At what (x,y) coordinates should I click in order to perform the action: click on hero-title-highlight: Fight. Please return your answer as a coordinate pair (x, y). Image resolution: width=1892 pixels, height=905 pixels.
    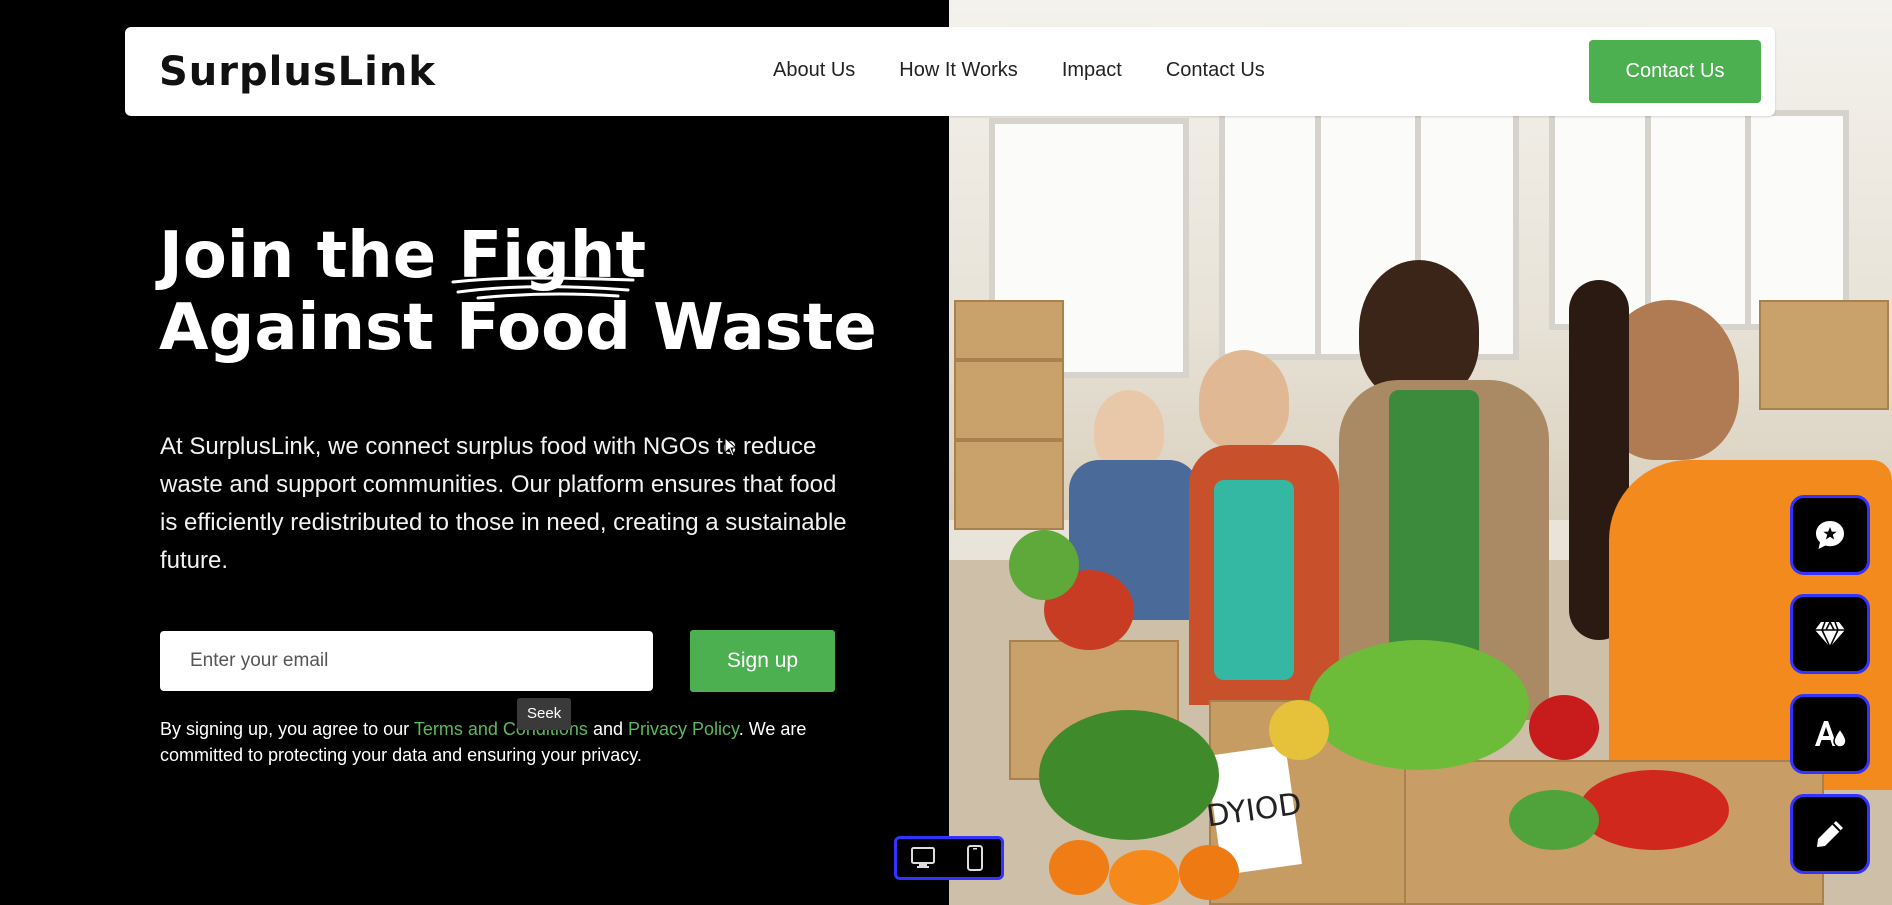
    Looking at the image, I should click on (548, 260).